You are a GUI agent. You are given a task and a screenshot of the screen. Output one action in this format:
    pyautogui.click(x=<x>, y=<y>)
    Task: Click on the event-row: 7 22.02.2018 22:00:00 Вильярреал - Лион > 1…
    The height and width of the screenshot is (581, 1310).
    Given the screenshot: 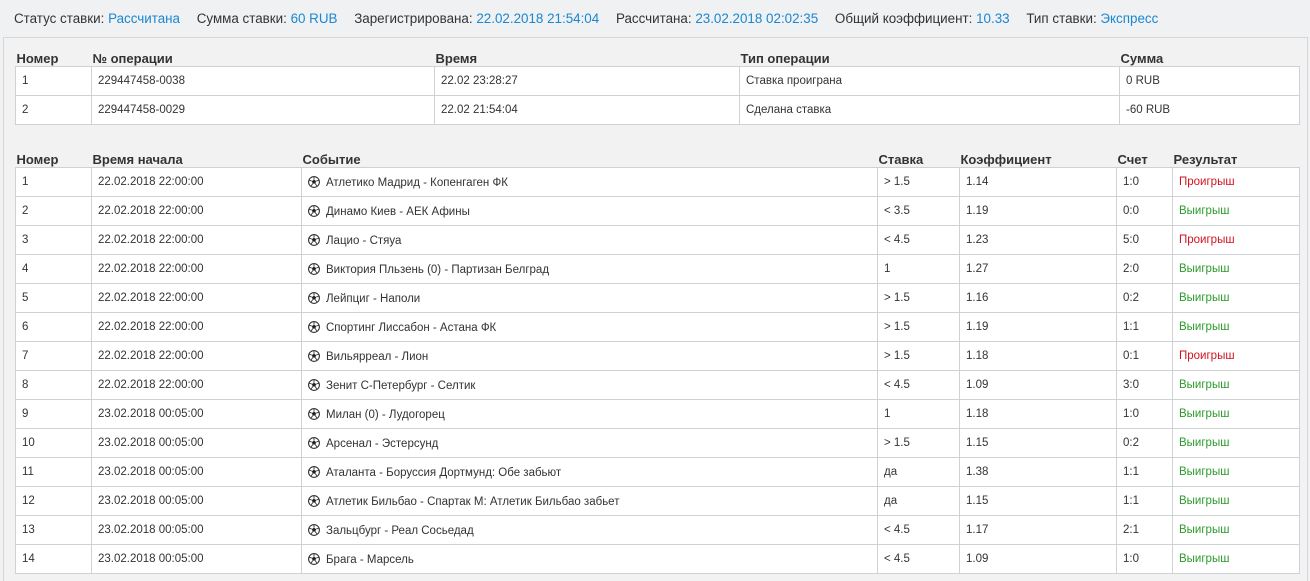 What is the action you would take?
    pyautogui.click(x=657, y=356)
    